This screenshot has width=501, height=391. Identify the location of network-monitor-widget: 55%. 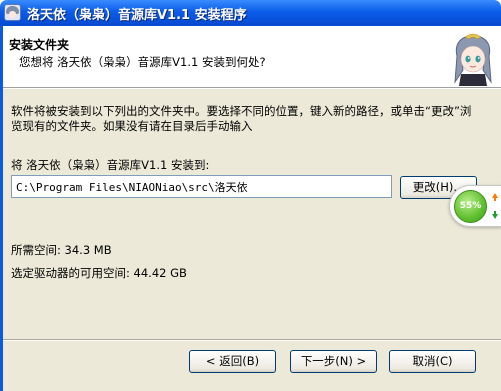
(475, 206).